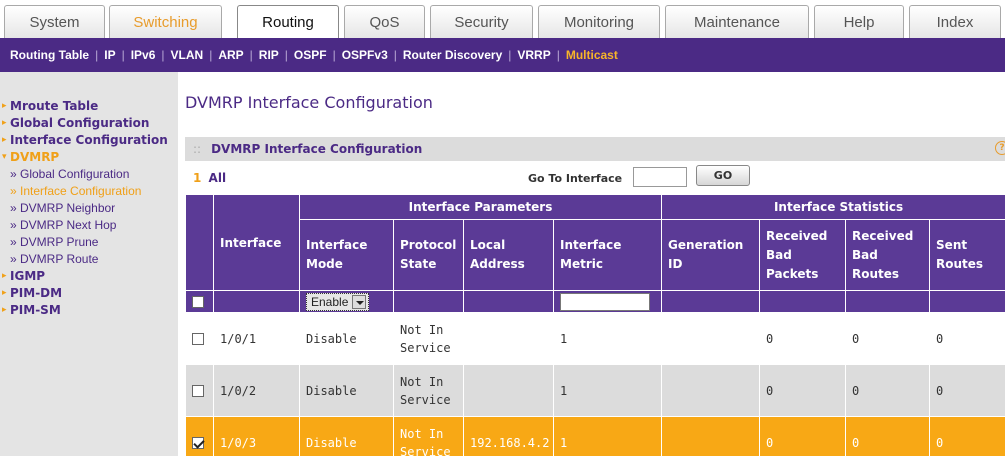  I want to click on page-number: 1, so click(197, 178).